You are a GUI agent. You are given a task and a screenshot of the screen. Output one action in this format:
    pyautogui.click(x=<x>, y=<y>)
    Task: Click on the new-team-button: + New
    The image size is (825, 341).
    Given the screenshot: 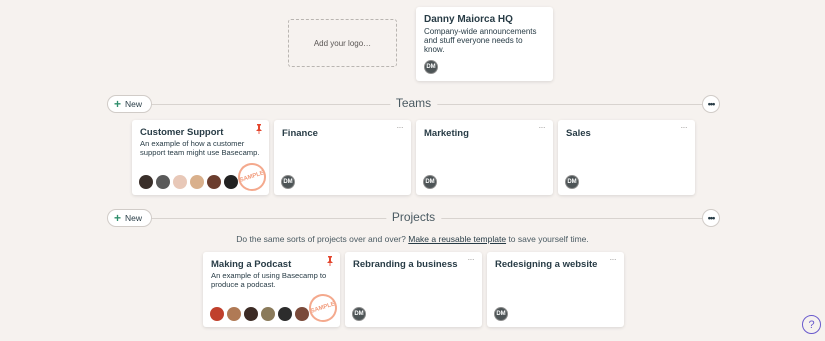 What is the action you would take?
    pyautogui.click(x=130, y=104)
    